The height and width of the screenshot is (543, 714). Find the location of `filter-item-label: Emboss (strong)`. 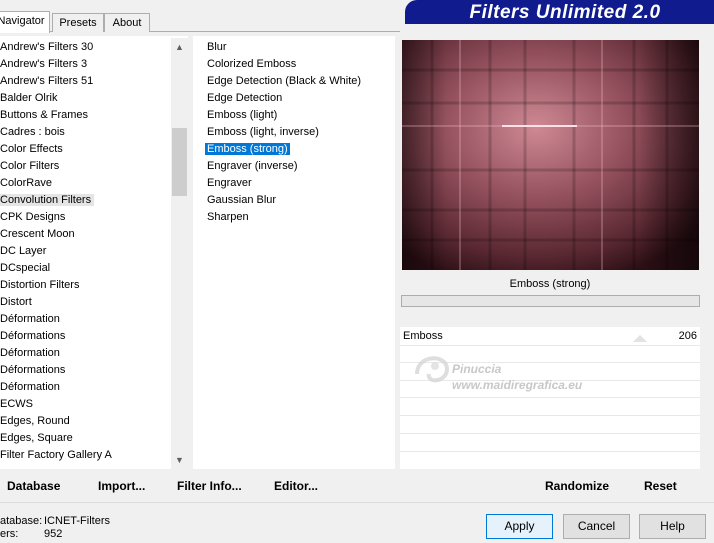

filter-item-label: Emboss (strong) is located at coordinates (247, 149).